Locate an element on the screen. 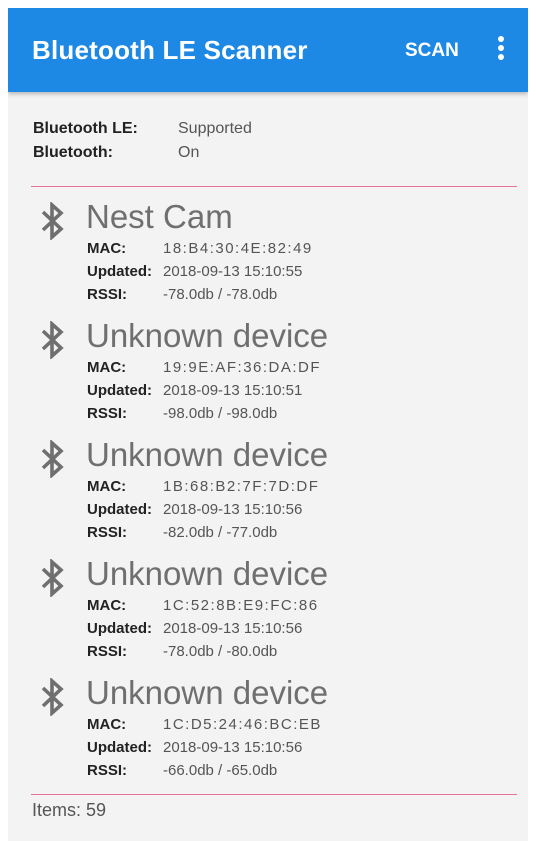 The width and height of the screenshot is (536, 841). items-count: Items: 59 is located at coordinates (69, 810).